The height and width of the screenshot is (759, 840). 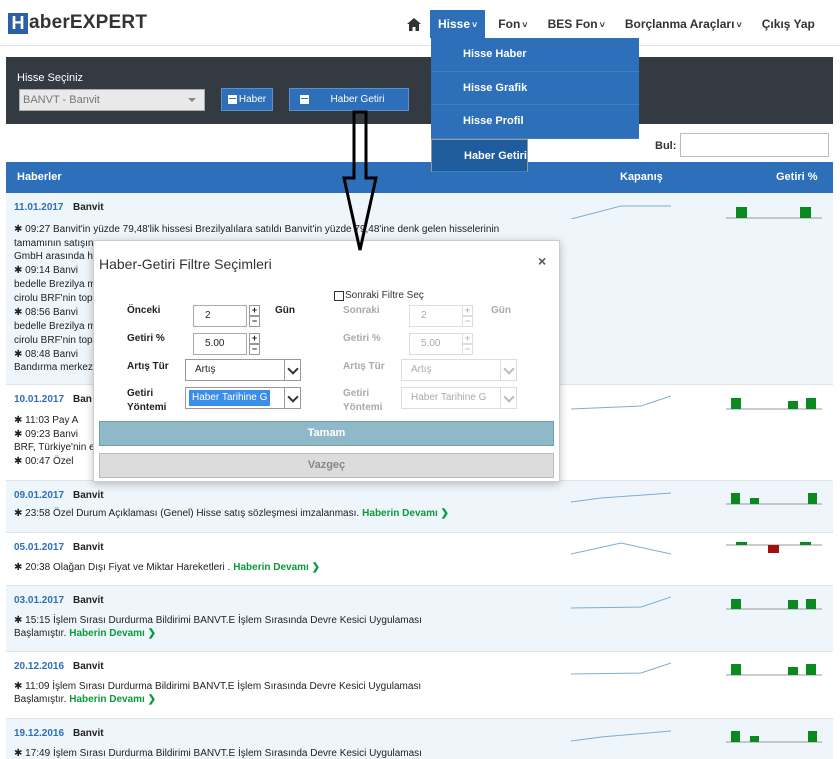 I want to click on artis-tur-label: Artış Tür, so click(x=148, y=366).